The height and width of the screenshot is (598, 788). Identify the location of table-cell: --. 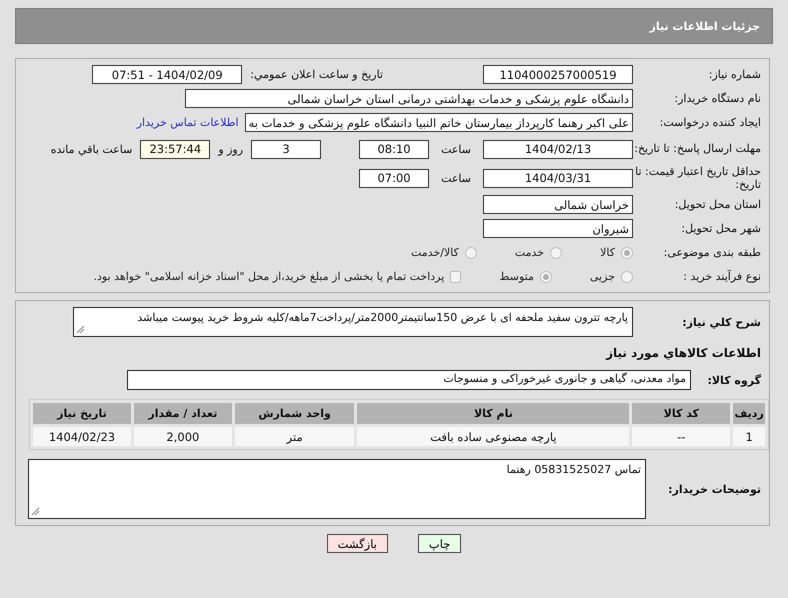
(681, 436).